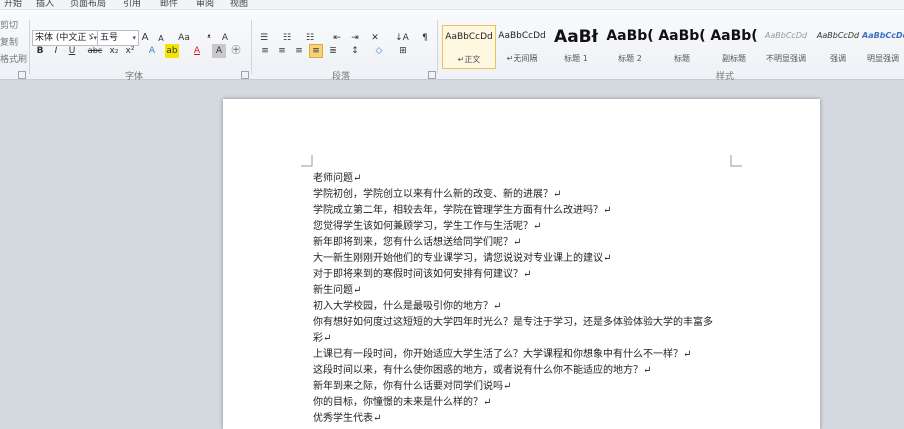  I want to click on style-no-spacing: AaBbCcDd ↵无间隔, so click(522, 46).